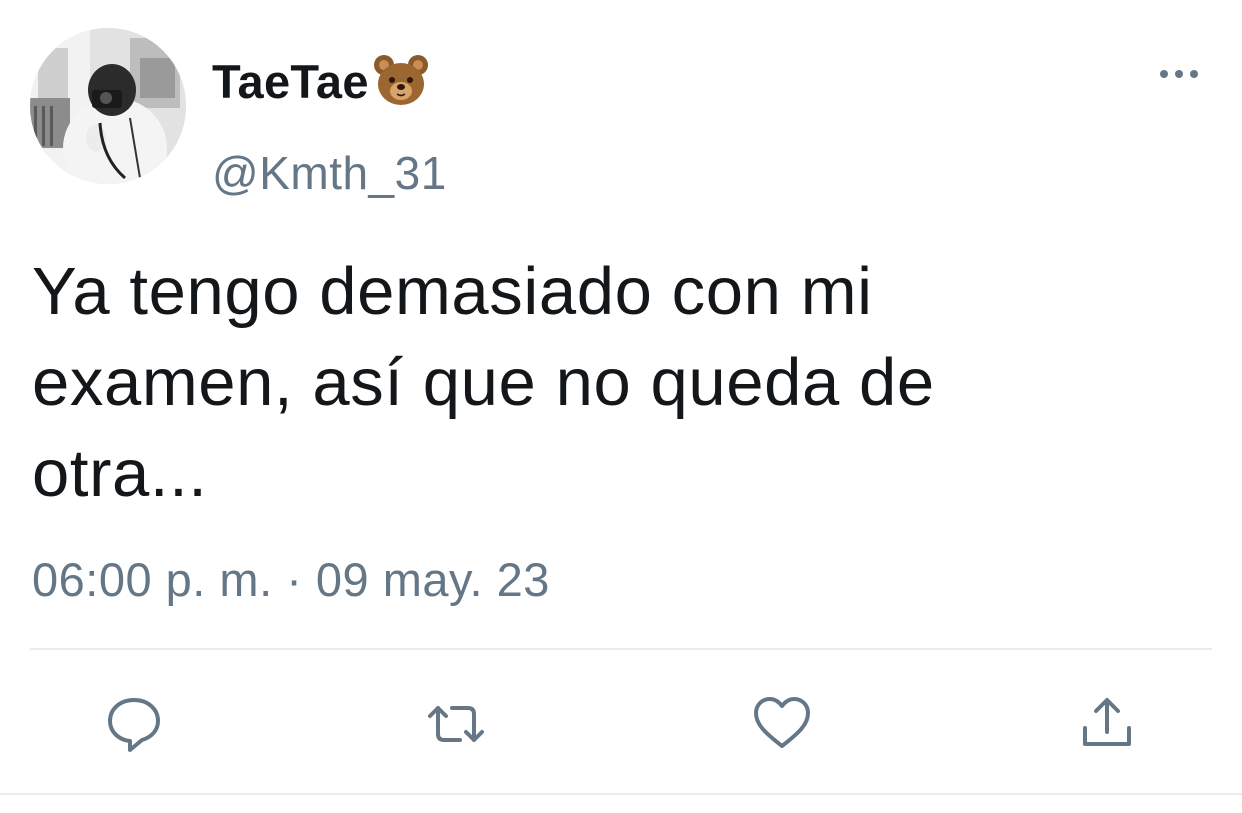 Image resolution: width=1242 pixels, height=813 pixels. I want to click on display-name: TaeTae, so click(320, 81).